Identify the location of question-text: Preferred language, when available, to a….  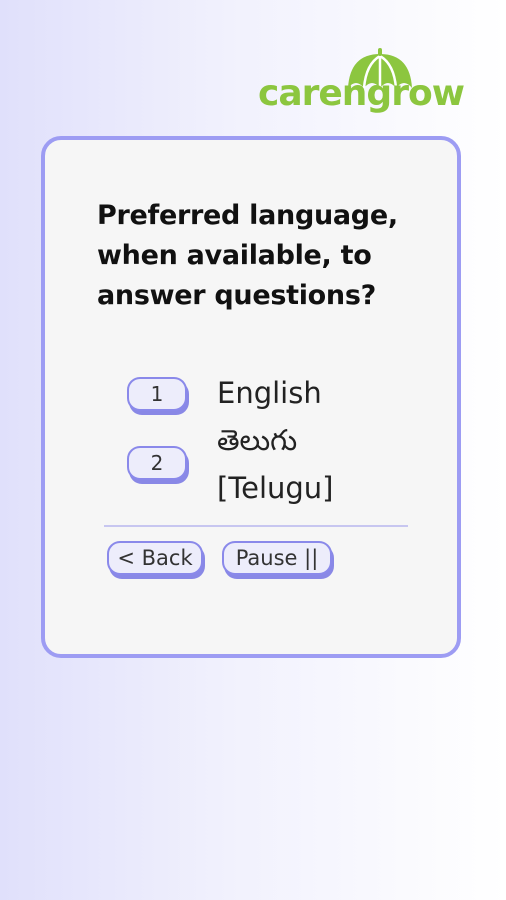
(247, 255).